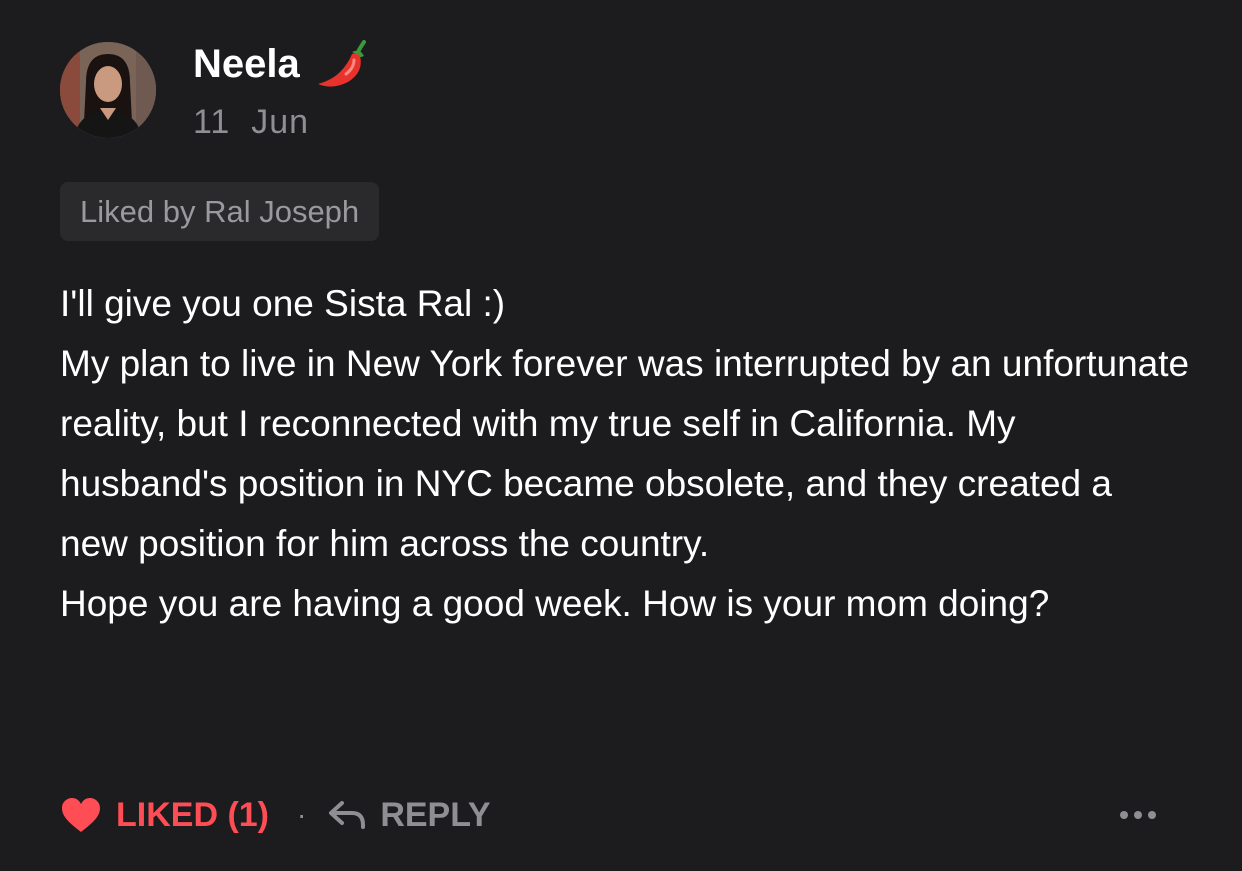 The height and width of the screenshot is (871, 1242). Describe the element at coordinates (246, 64) in the screenshot. I see `author-name-text: Neela` at that location.